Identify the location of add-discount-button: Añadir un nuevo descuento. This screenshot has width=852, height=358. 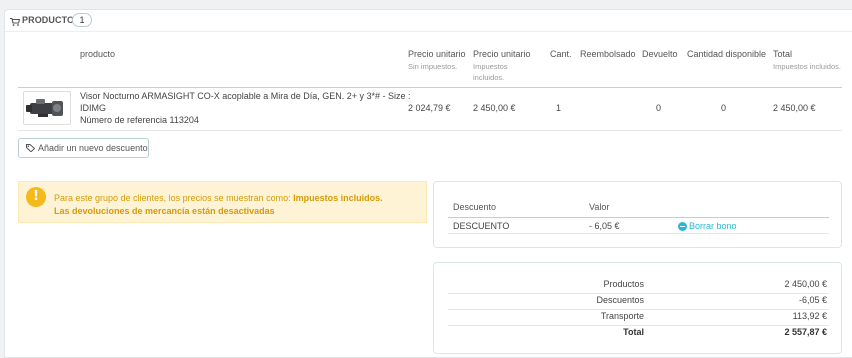
(83, 148).